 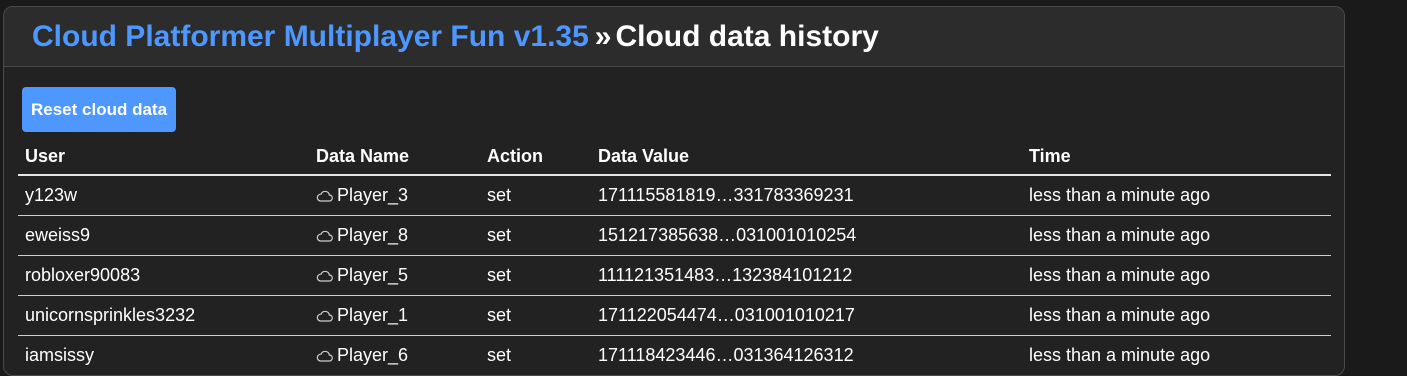 What do you see at coordinates (99, 109) in the screenshot?
I see `reset-cloud-data-button: Reset cloud data` at bounding box center [99, 109].